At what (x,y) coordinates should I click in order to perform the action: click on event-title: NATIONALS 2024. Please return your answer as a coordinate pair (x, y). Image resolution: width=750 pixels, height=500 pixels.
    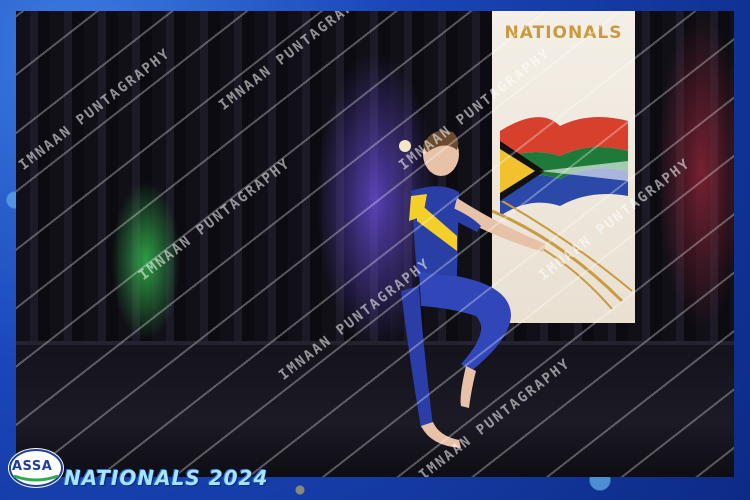
    Looking at the image, I should click on (166, 478).